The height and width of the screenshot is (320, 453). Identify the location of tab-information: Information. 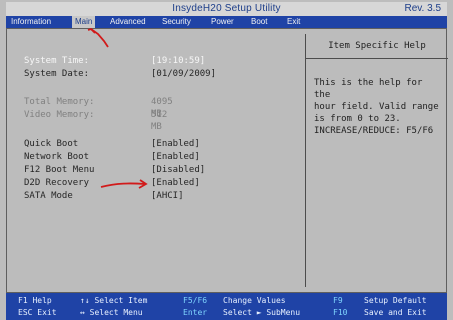
(31, 22).